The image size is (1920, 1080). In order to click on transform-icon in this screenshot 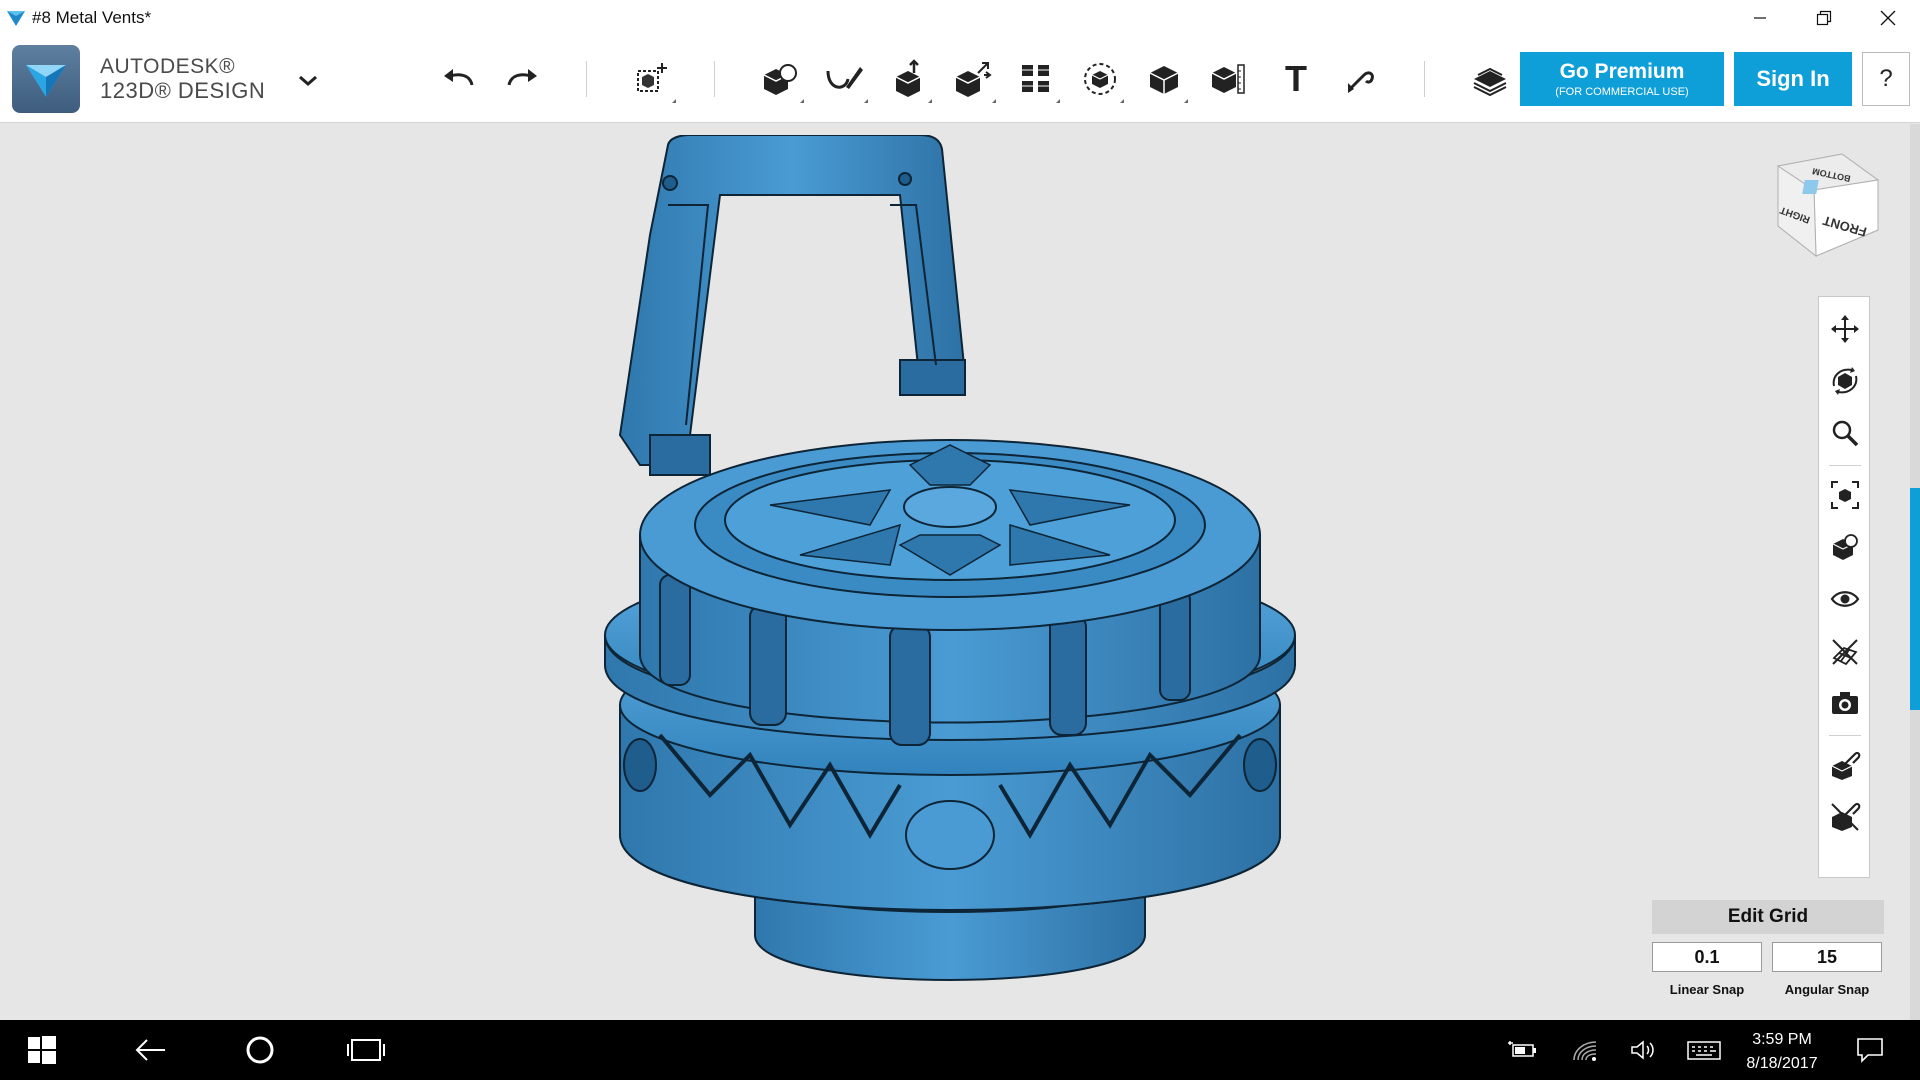, I will do `click(652, 77)`.